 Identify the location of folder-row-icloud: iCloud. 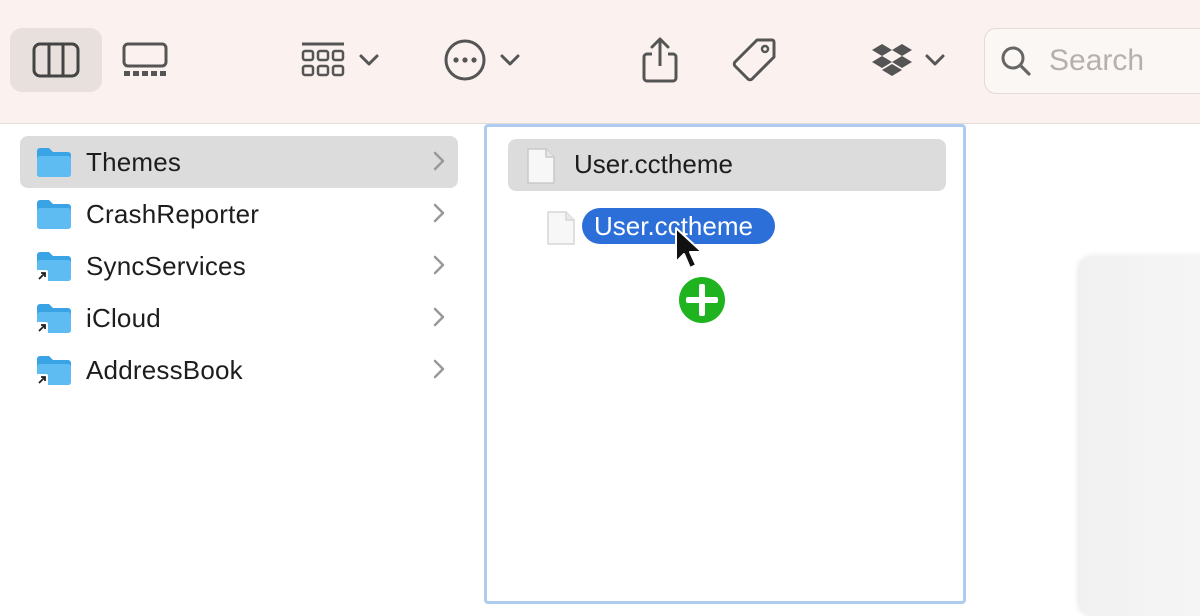
(239, 318).